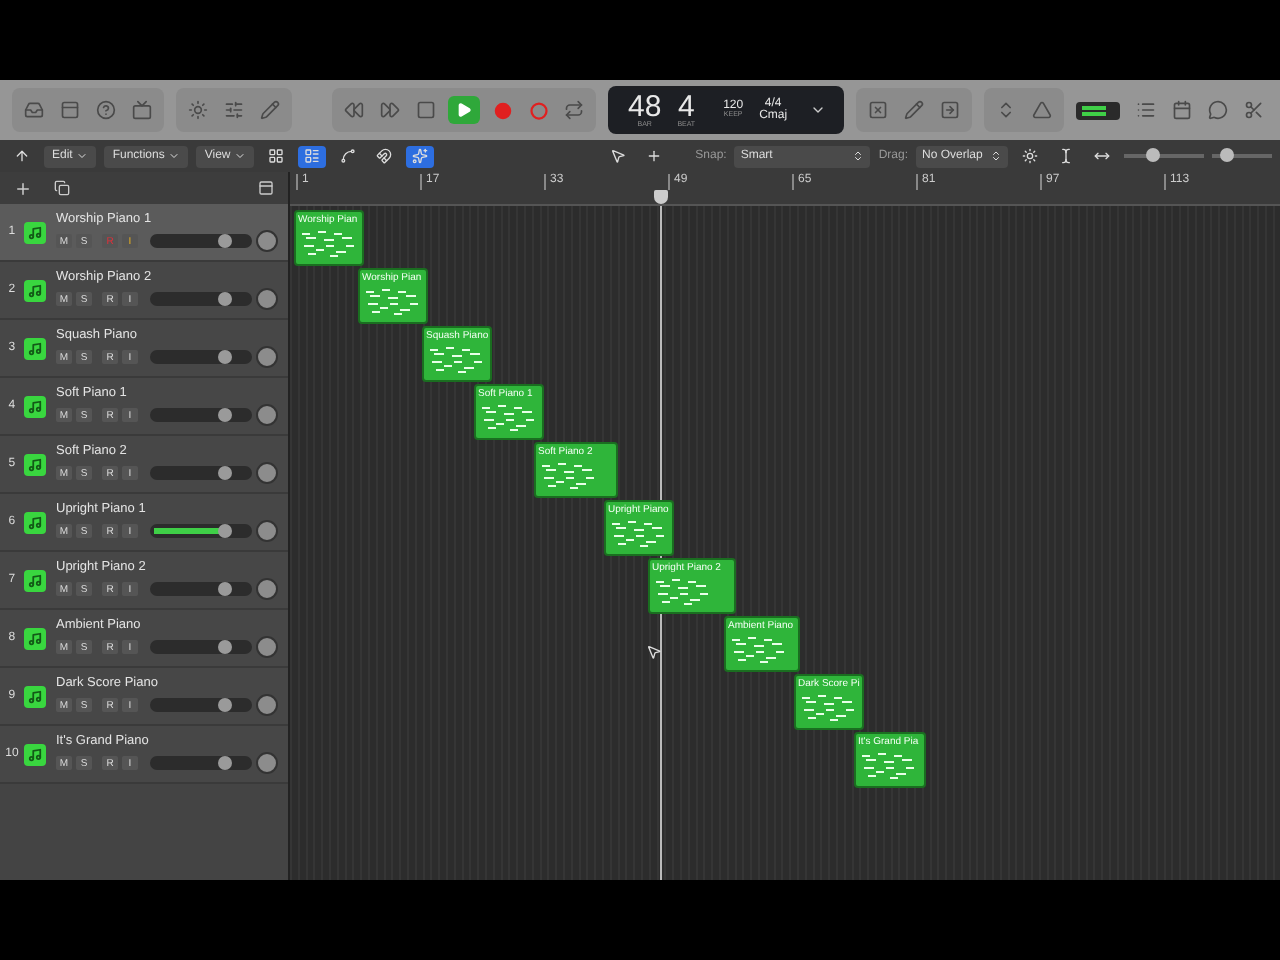 The height and width of the screenshot is (960, 1280). I want to click on cycle-icon, so click(574, 110).